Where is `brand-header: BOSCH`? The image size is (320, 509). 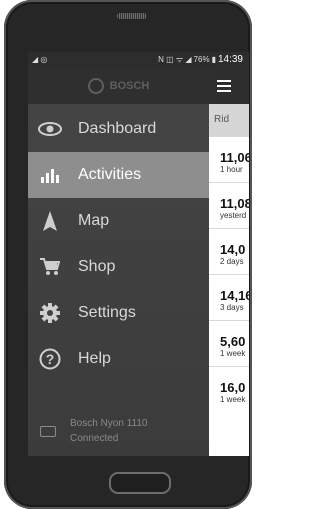 brand-header: BOSCH is located at coordinates (118, 86).